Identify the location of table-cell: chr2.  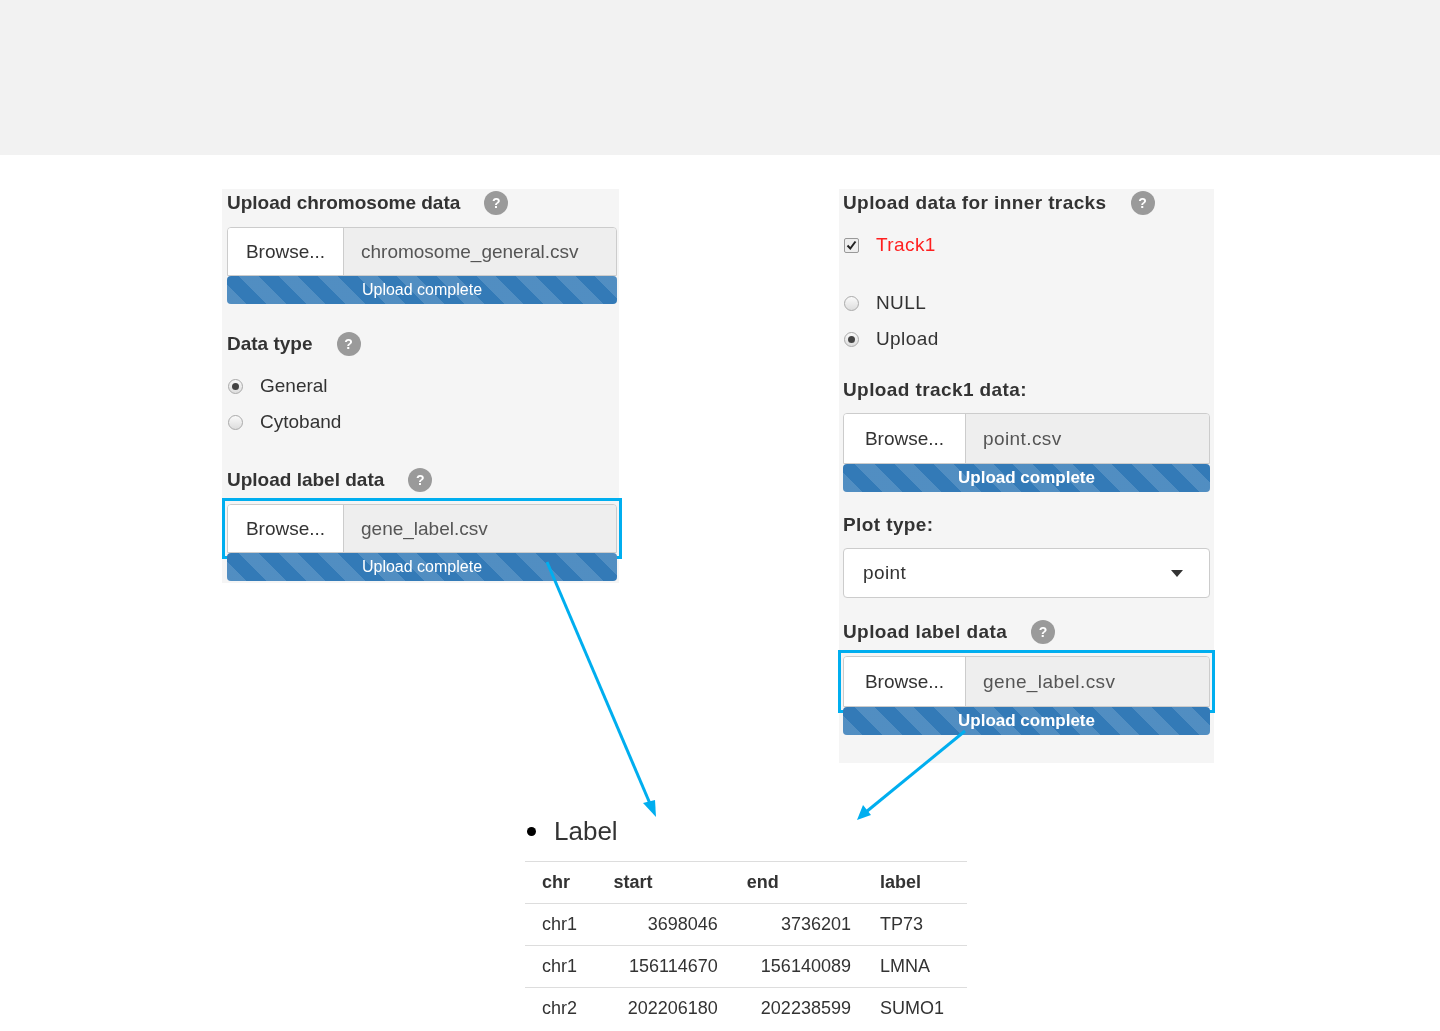
(561, 1008).